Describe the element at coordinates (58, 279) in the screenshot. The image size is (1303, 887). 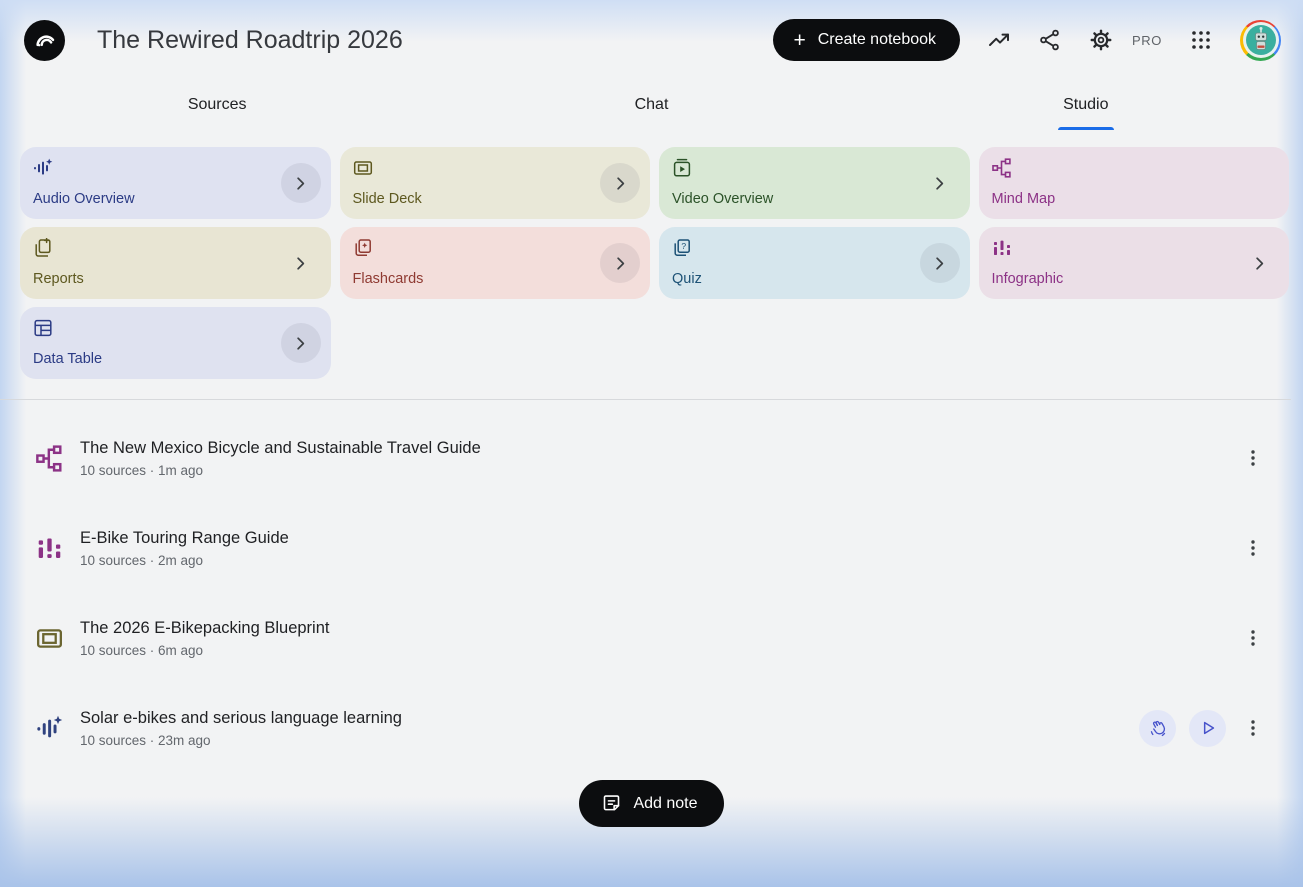
I see `card-label: Reports` at that location.